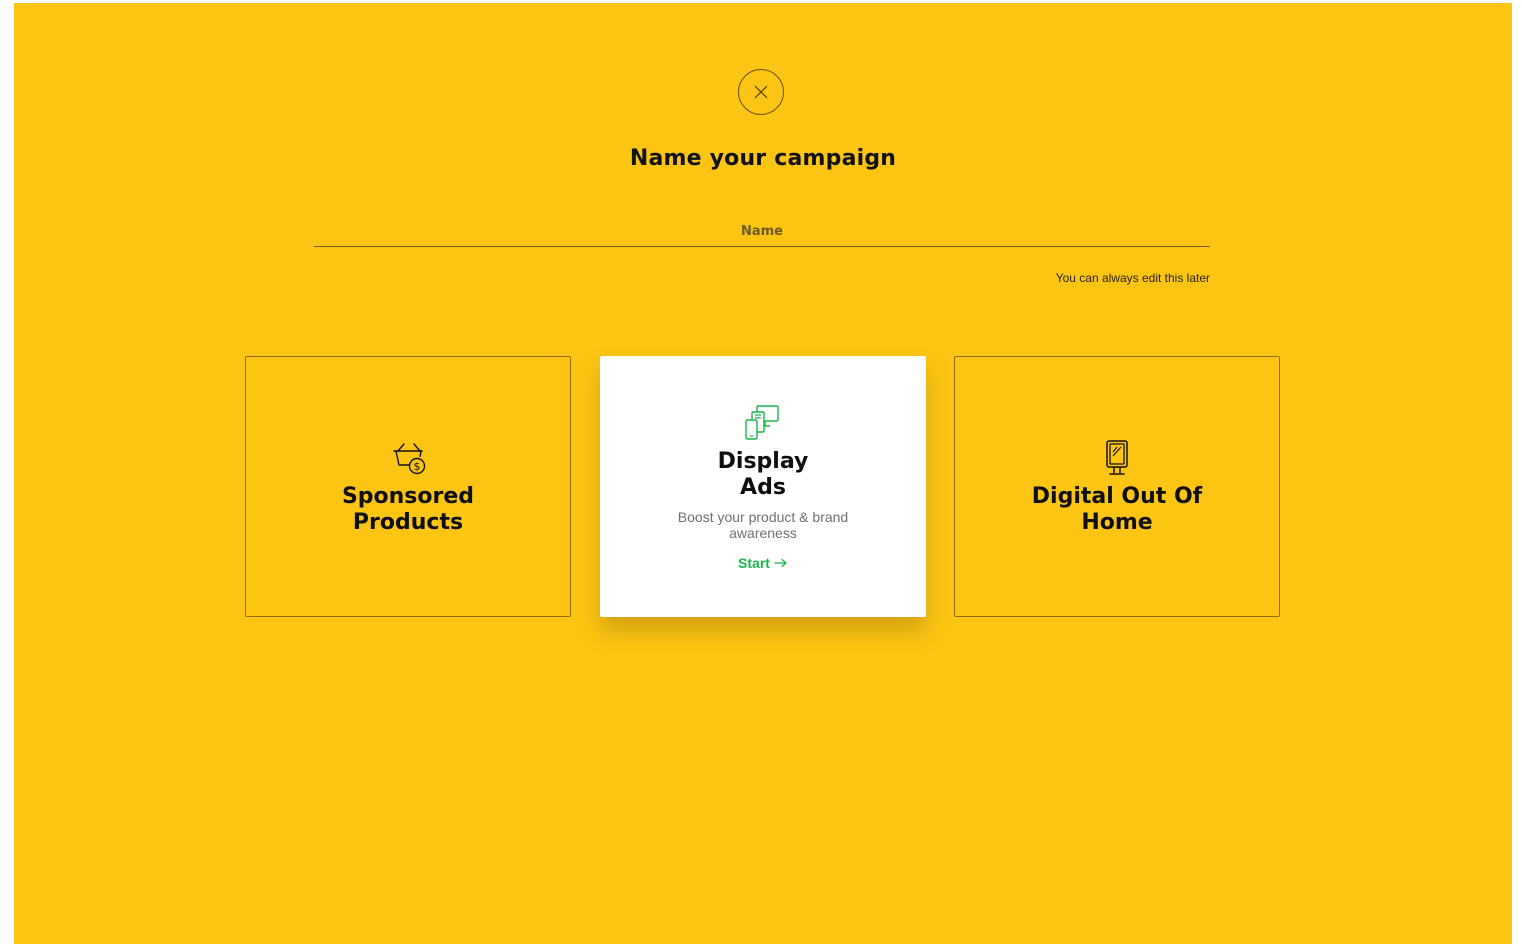 This screenshot has width=1522, height=944. What do you see at coordinates (408, 458) in the screenshot?
I see `basket-dollar-icon: $` at bounding box center [408, 458].